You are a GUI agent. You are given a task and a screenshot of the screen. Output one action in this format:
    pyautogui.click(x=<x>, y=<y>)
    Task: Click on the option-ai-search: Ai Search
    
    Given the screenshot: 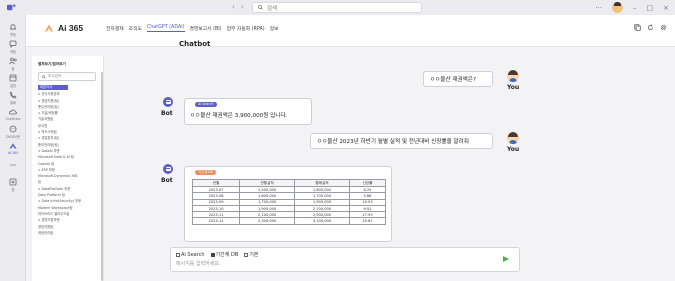 What is the action you would take?
    pyautogui.click(x=190, y=255)
    